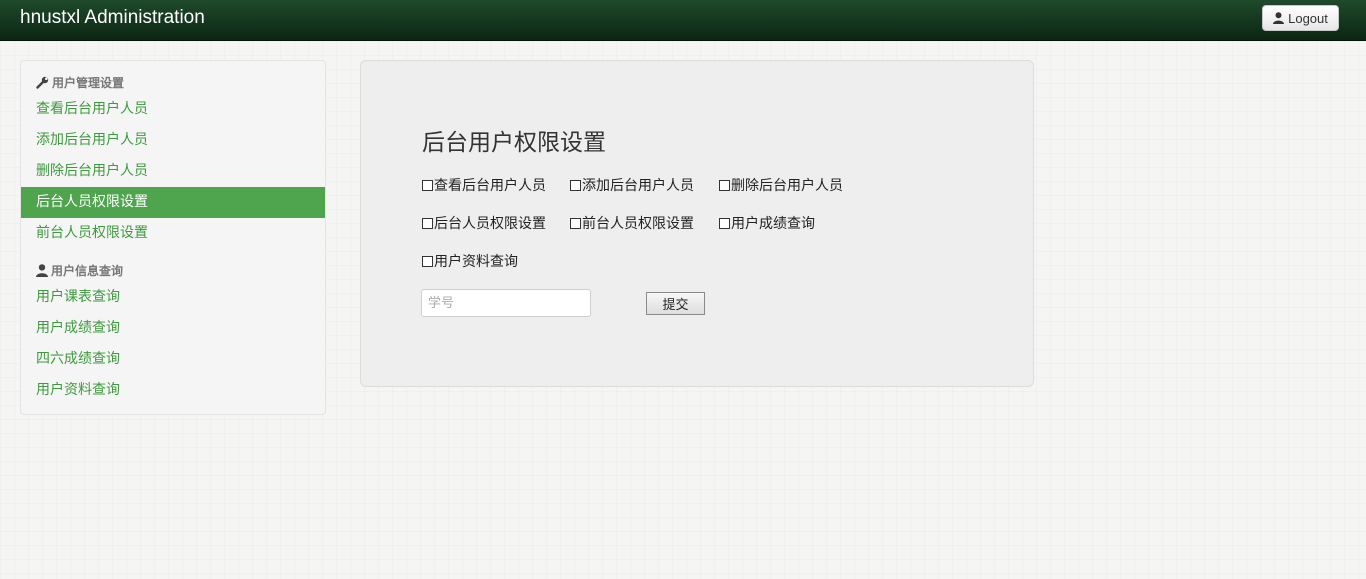 The image size is (1366, 579). What do you see at coordinates (632, 185) in the screenshot?
I see `permission-add-admin-users: 添加后台用户人员` at bounding box center [632, 185].